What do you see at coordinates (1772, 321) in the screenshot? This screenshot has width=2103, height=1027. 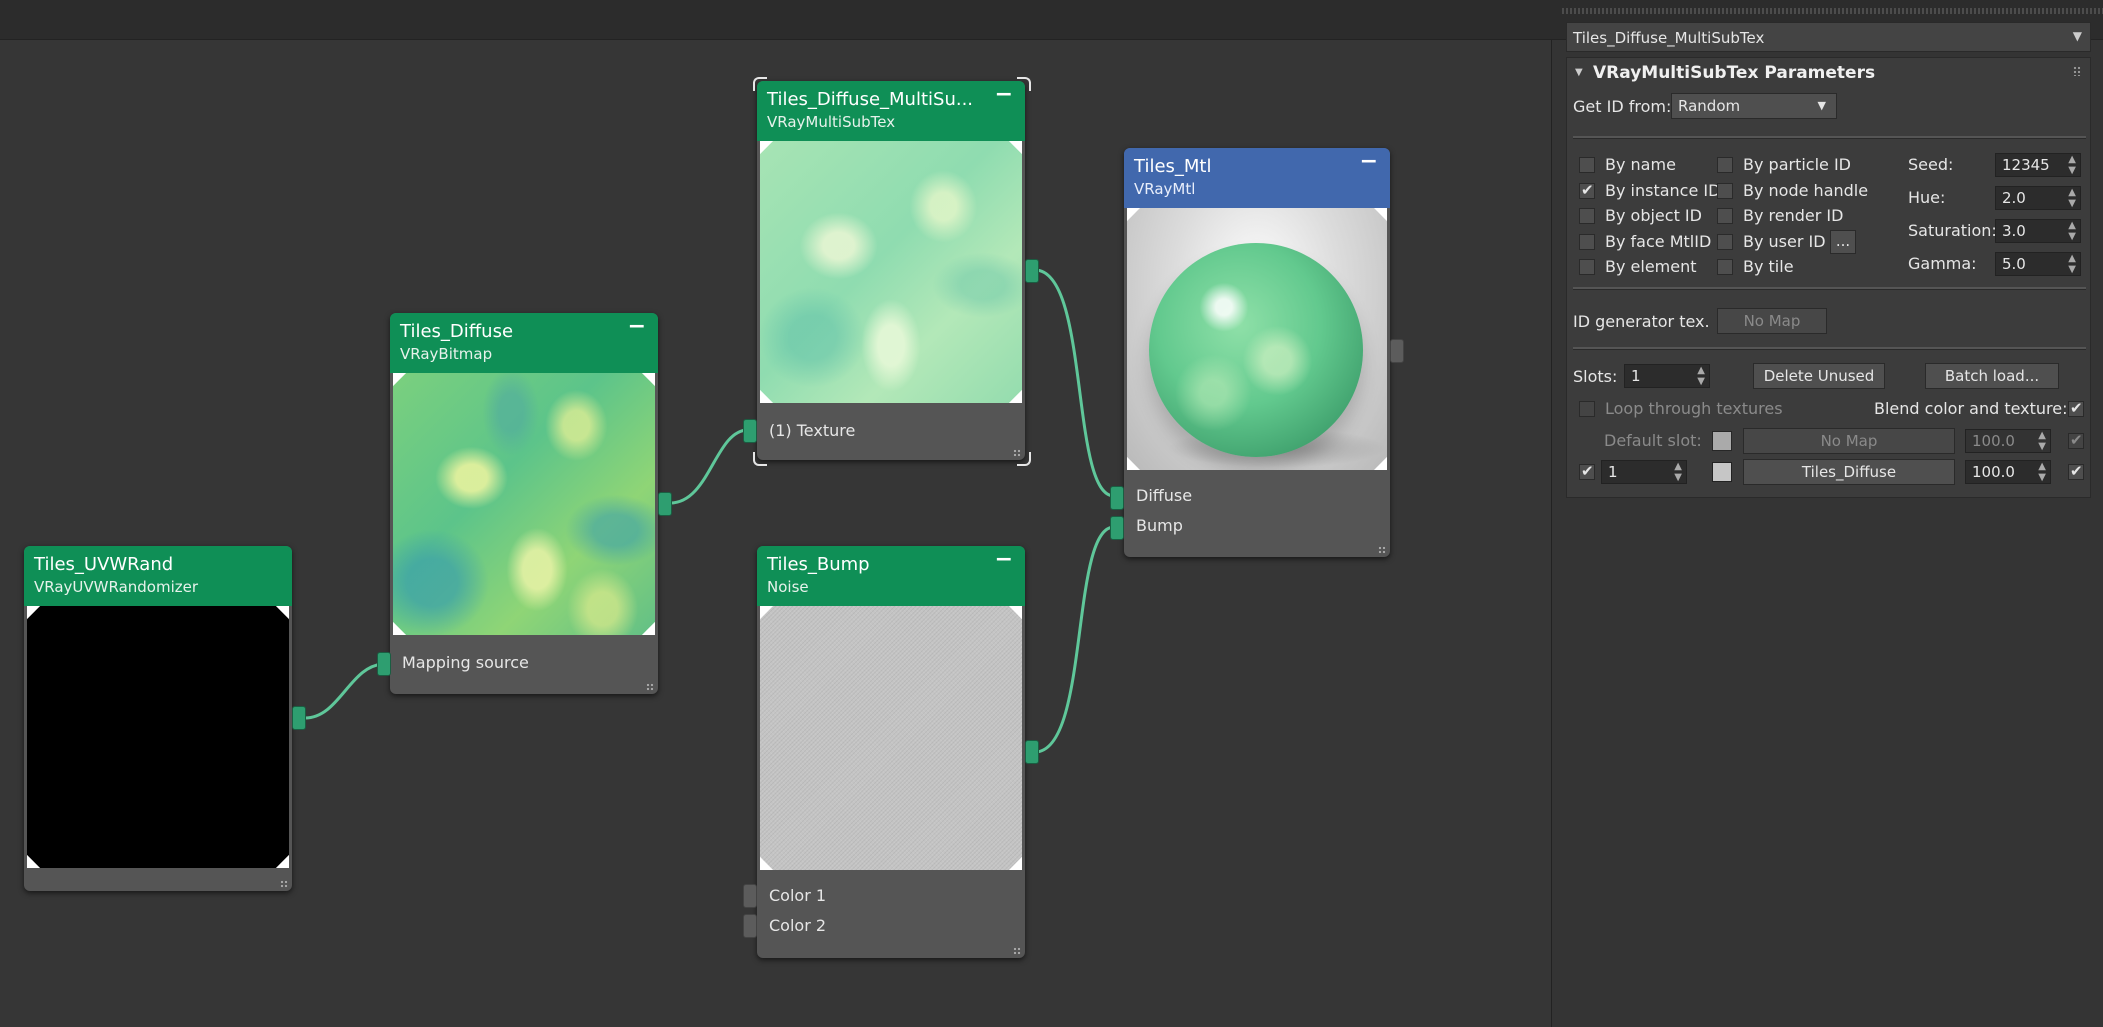 I see `id-generator-map-button: No Map` at bounding box center [1772, 321].